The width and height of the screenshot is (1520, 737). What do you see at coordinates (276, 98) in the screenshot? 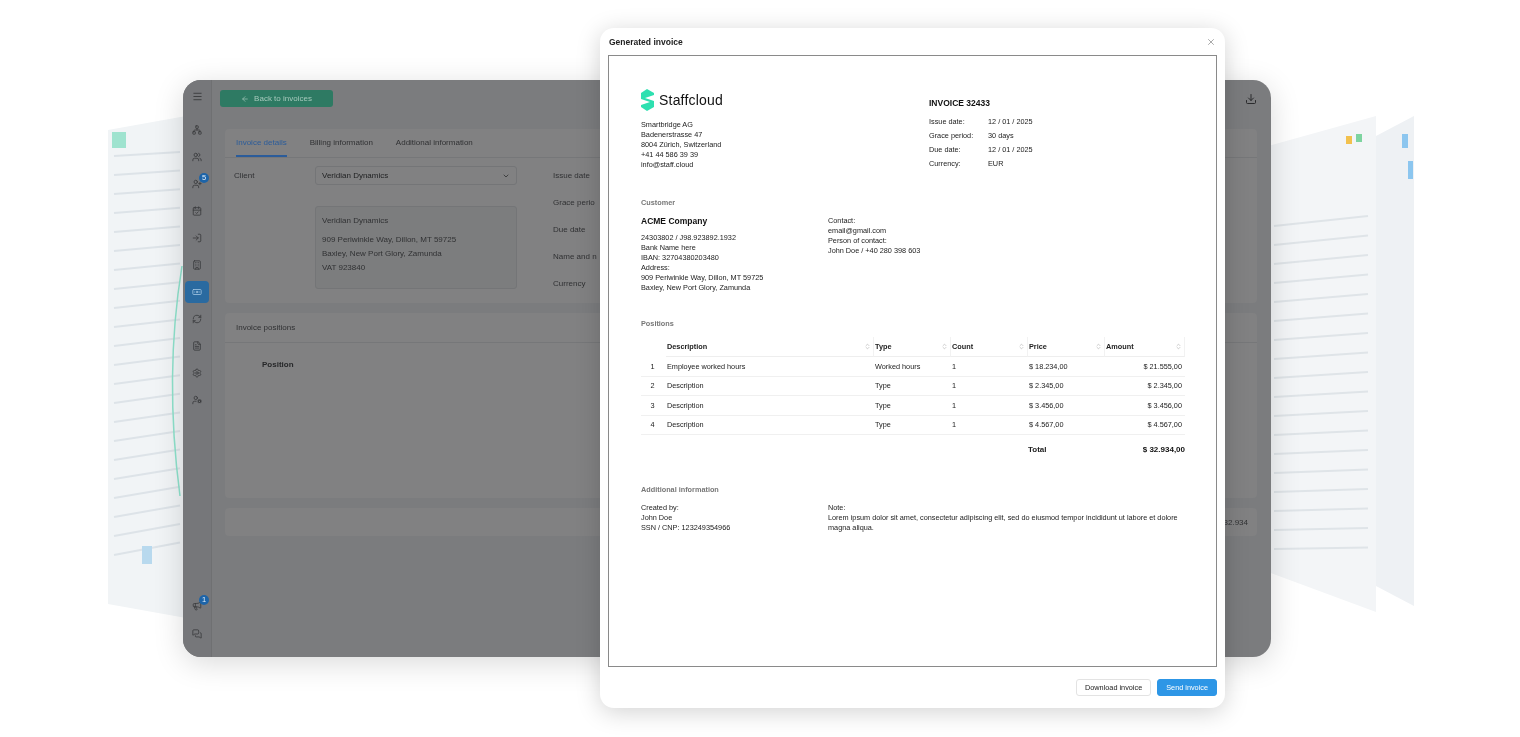
I see `back-button: Back to invoices` at bounding box center [276, 98].